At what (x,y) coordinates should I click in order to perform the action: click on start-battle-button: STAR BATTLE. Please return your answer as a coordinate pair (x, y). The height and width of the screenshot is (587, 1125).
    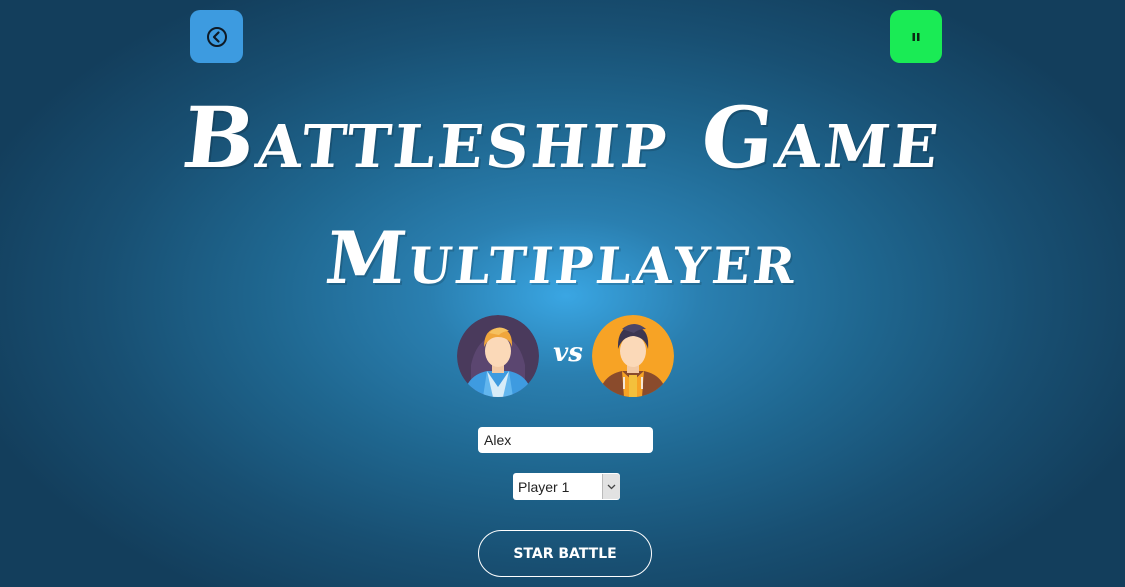
    Looking at the image, I should click on (565, 553).